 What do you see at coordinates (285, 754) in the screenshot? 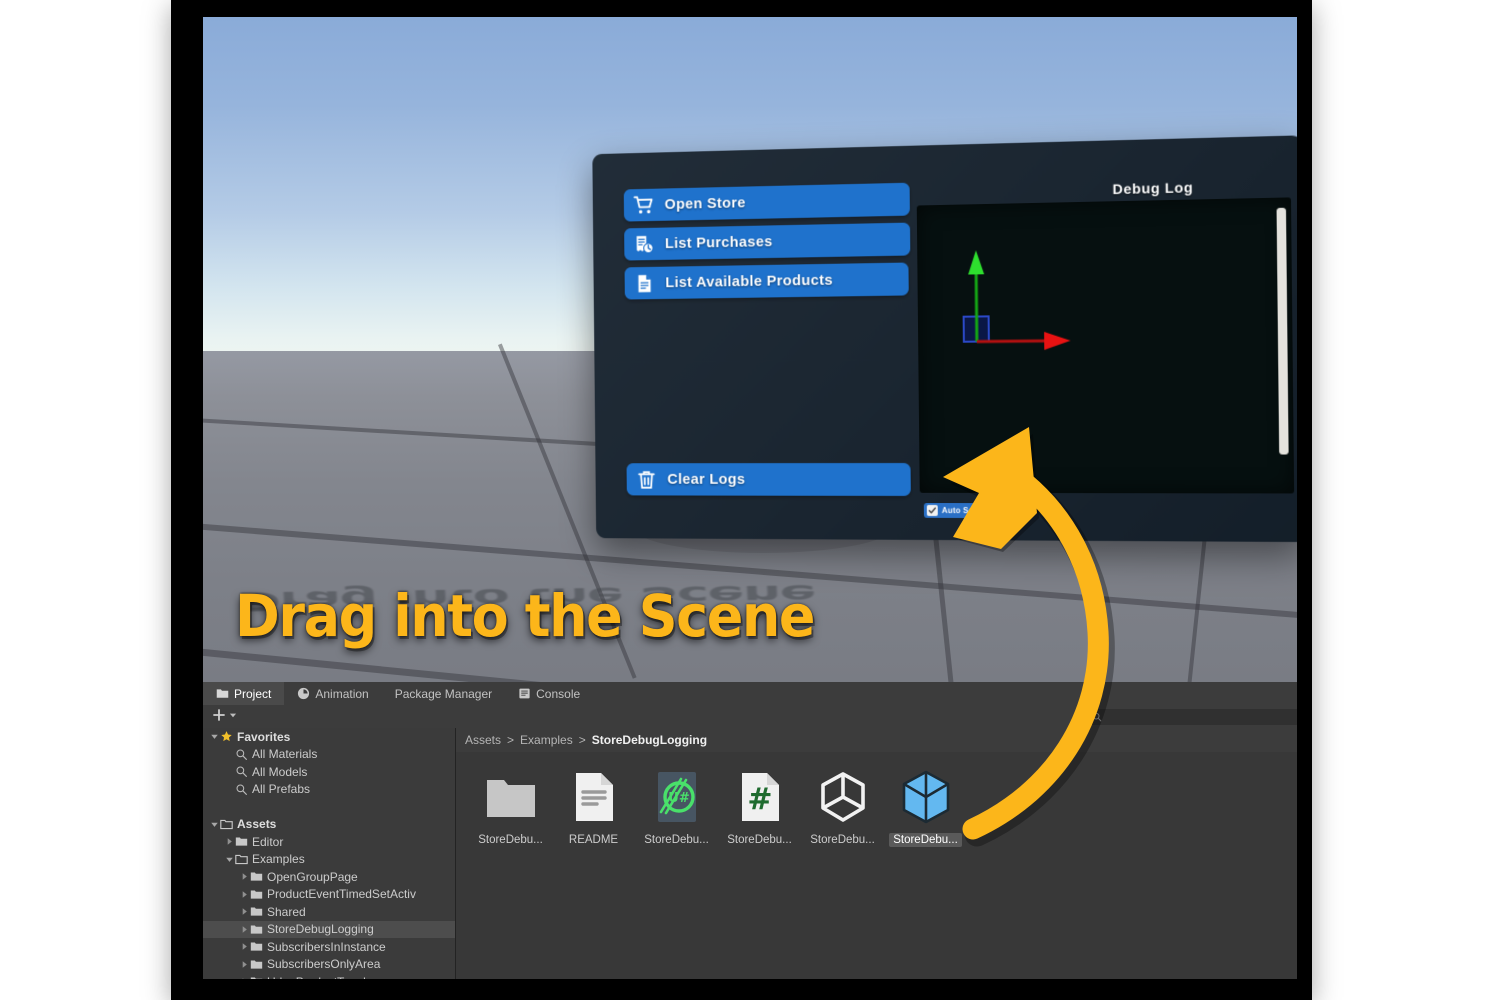
I see `tree-item-label: All Materials` at bounding box center [285, 754].